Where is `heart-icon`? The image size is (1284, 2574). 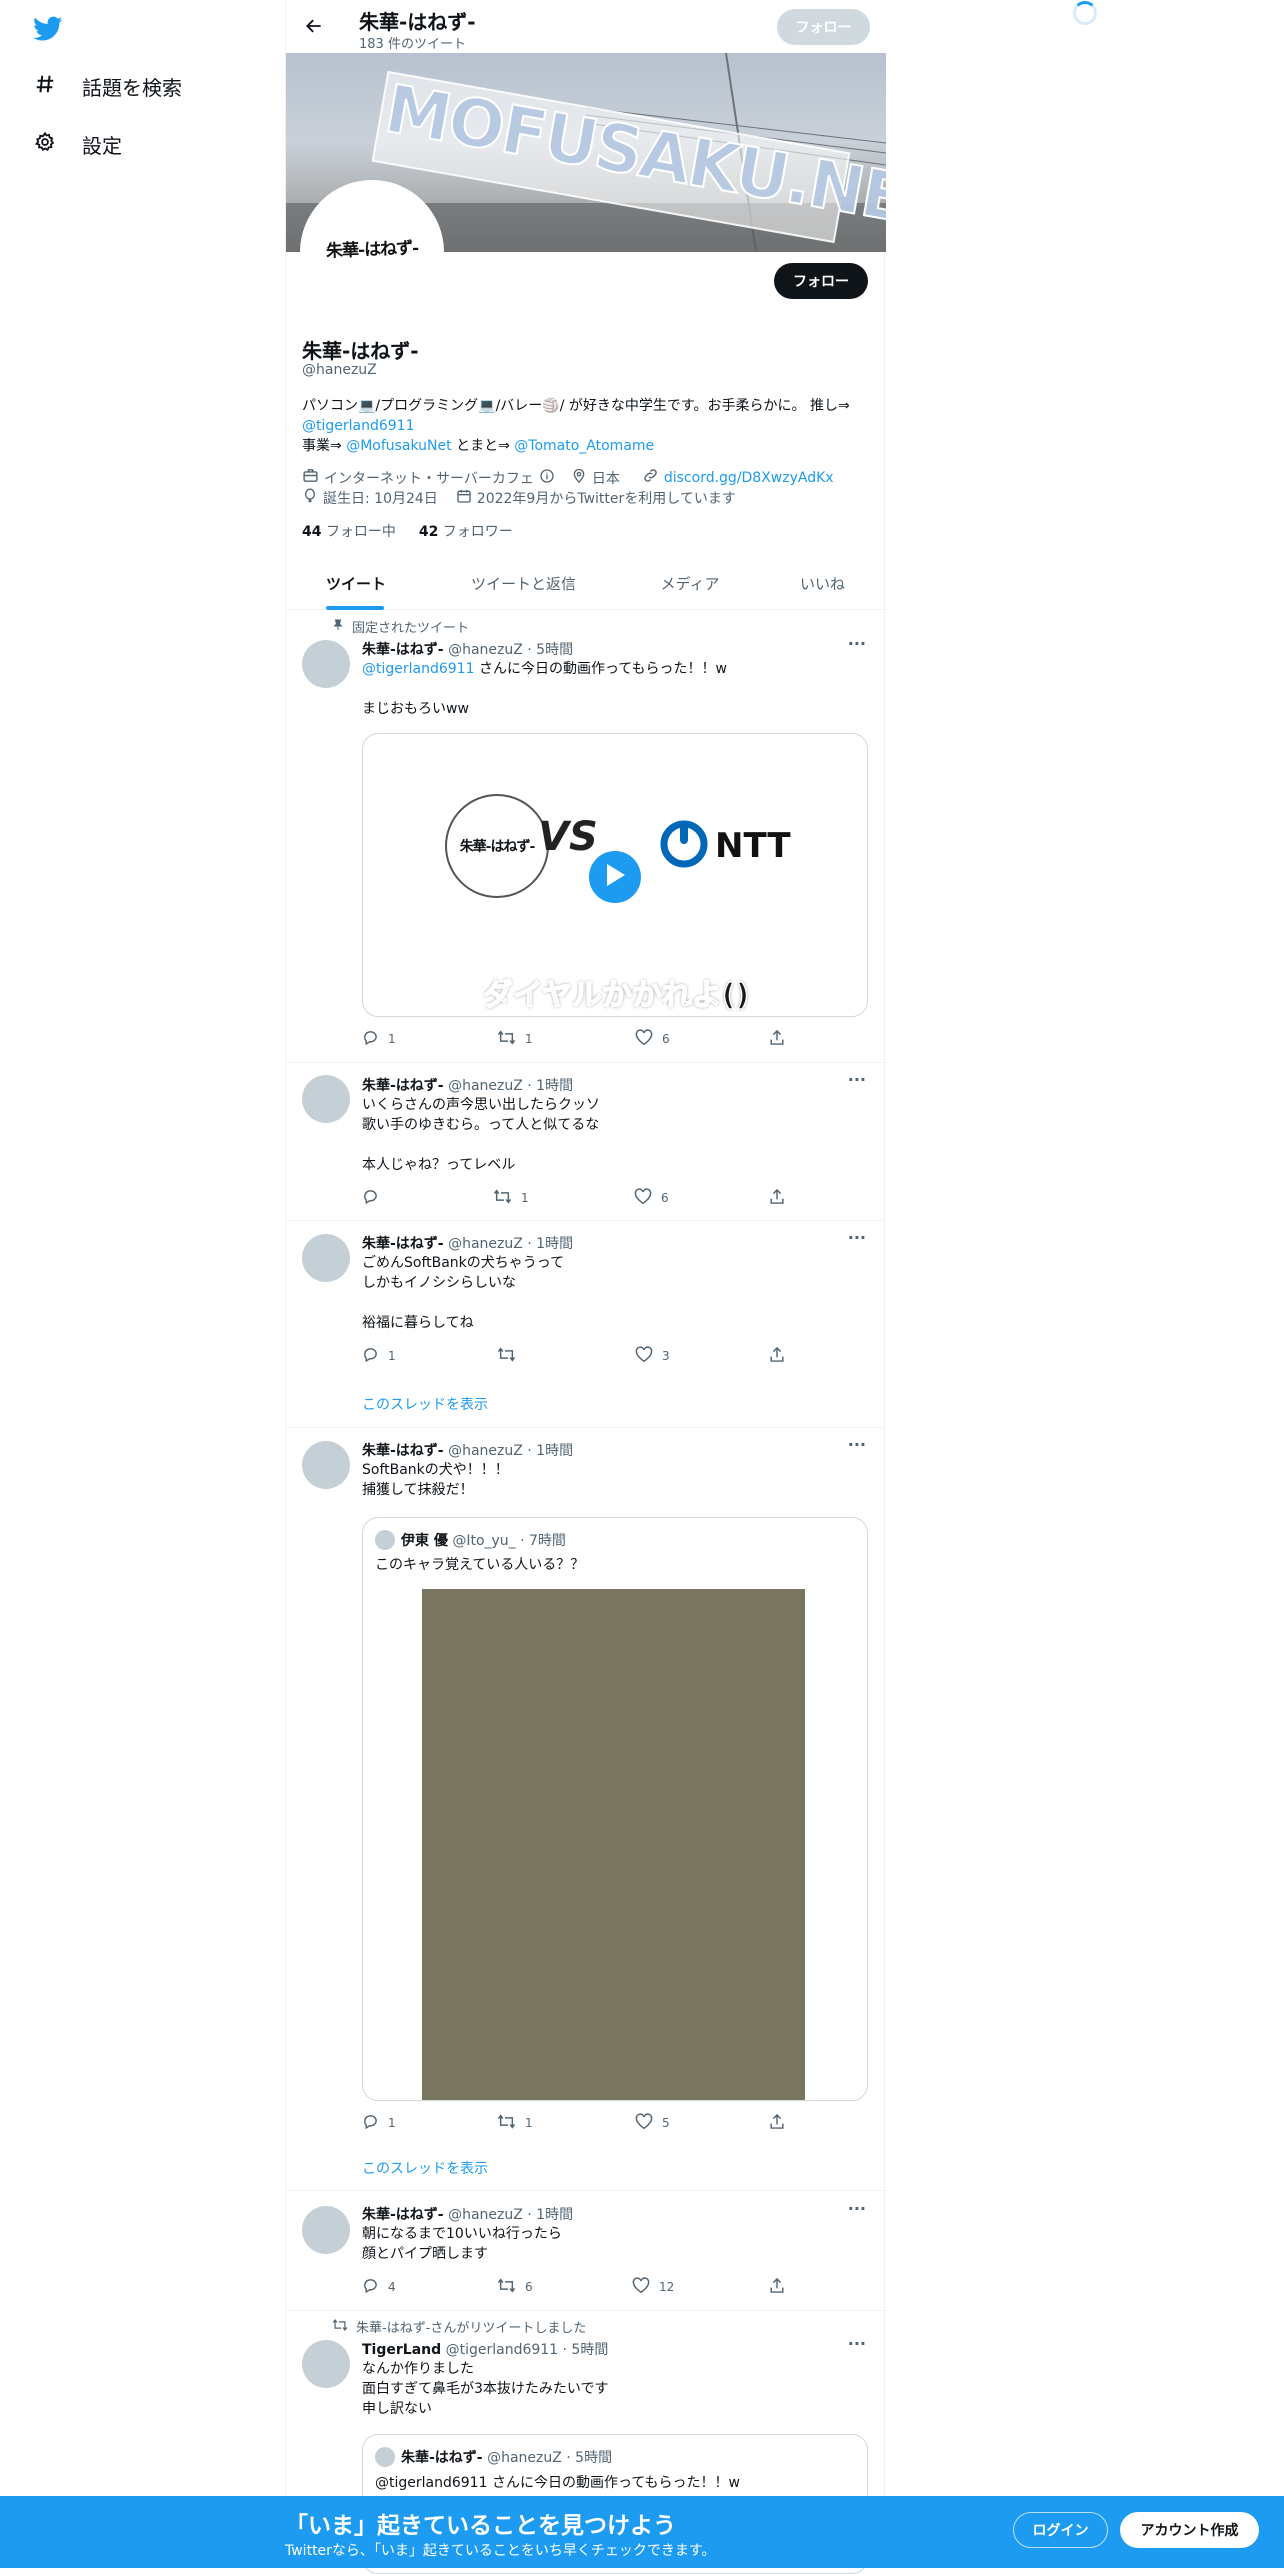 heart-icon is located at coordinates (644, 2123).